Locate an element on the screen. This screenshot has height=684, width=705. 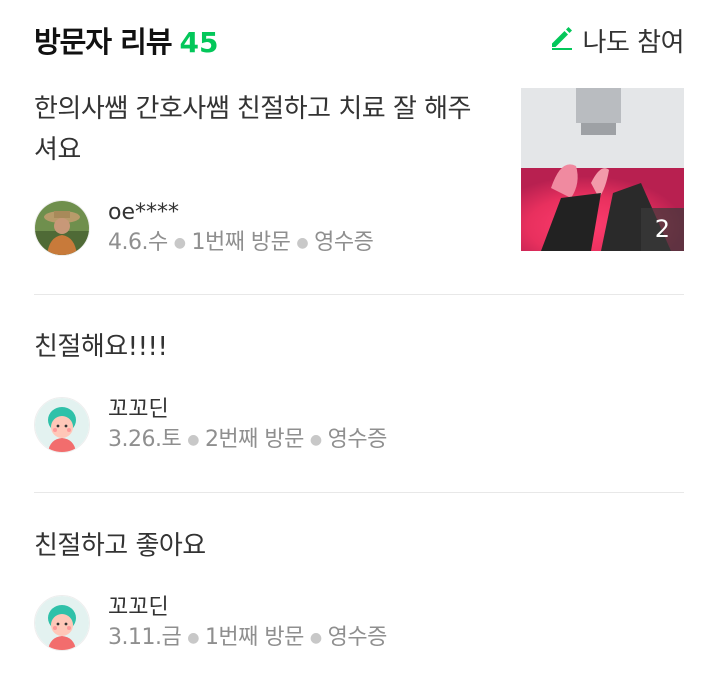
visit-info: 3.26.토 ● 2번째 방문 ● 영수증 is located at coordinates (247, 440).